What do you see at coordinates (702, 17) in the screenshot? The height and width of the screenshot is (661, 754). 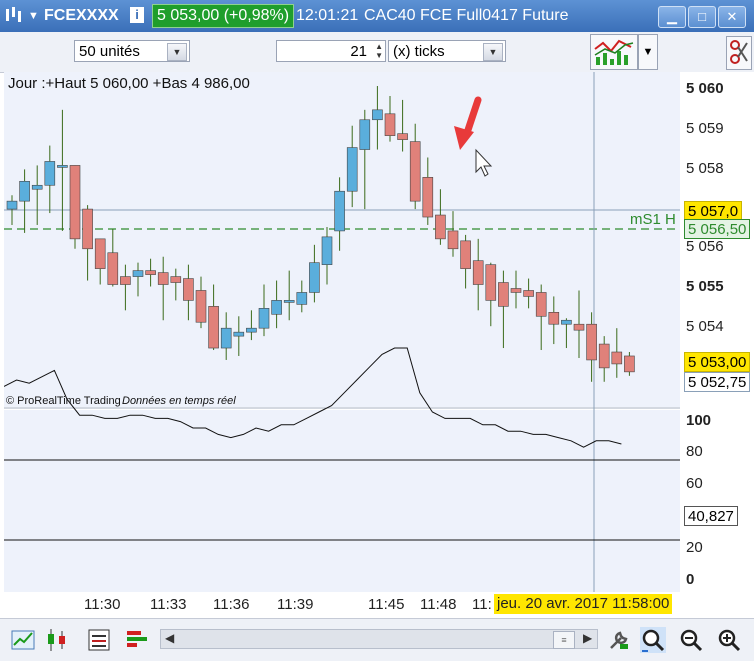 I see `maximize-button: □` at bounding box center [702, 17].